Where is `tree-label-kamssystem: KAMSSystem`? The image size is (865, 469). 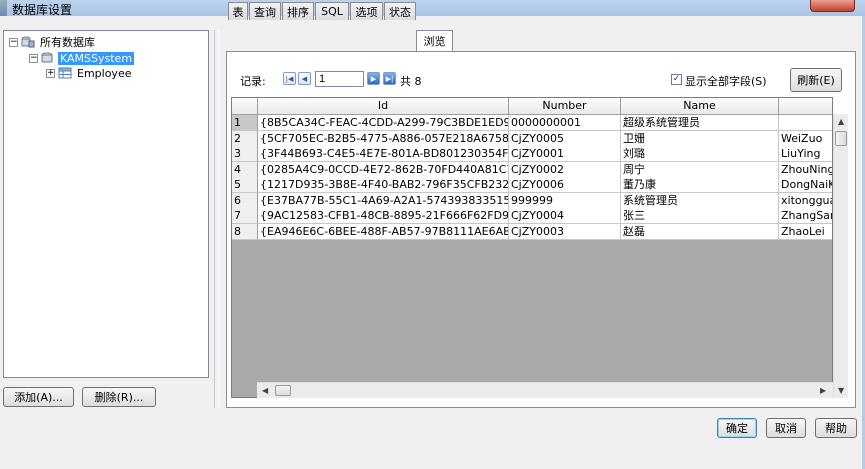 tree-label-kamssystem: KAMSSystem is located at coordinates (96, 58).